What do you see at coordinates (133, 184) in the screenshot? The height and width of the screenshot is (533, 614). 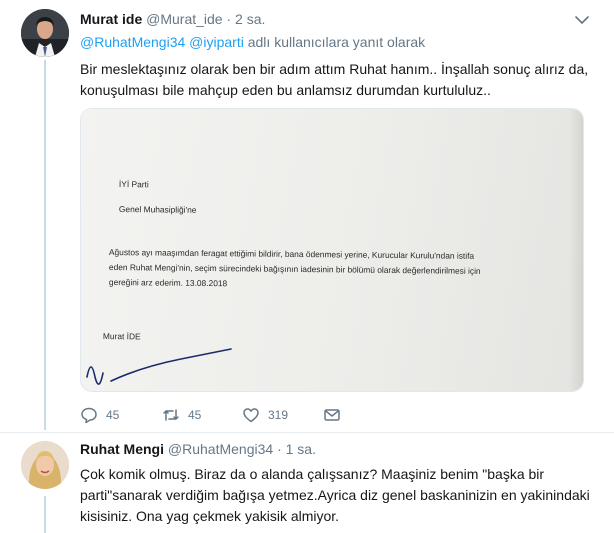 I see `document-line: İYİ Parti` at bounding box center [133, 184].